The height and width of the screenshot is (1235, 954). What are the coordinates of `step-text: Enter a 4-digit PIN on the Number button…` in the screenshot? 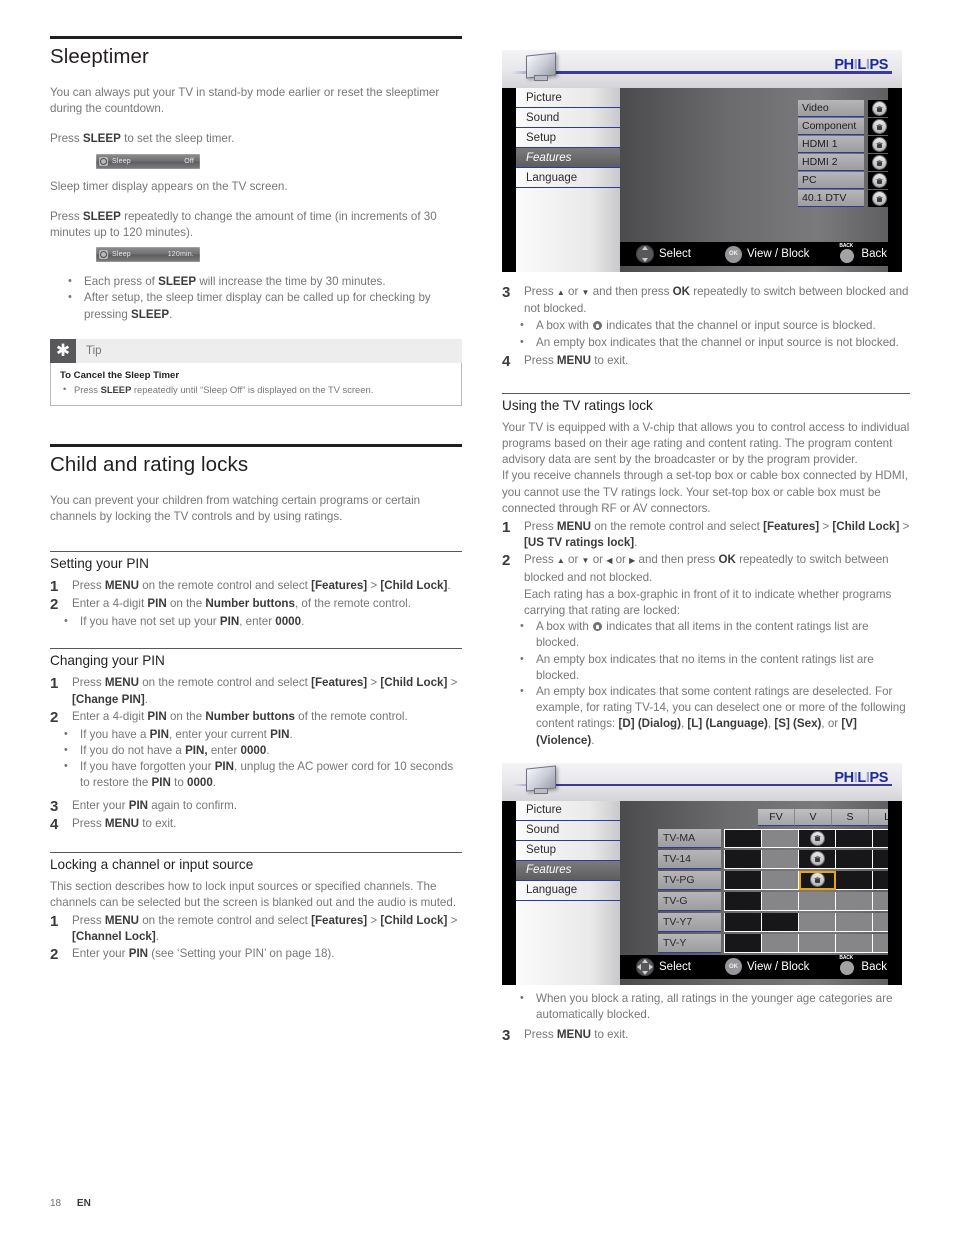 It's located at (241, 604).